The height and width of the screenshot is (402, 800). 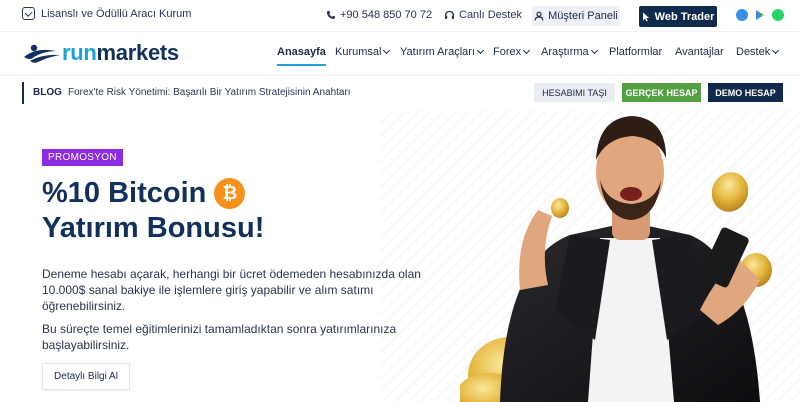 I want to click on nav-item-forex: Forex, so click(x=512, y=52).